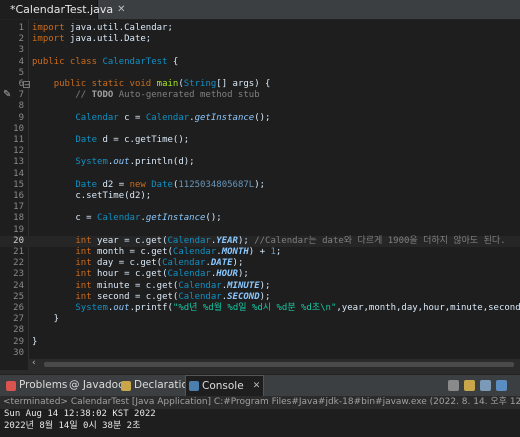  Describe the element at coordinates (260, 274) in the screenshot. I see `code-line: 23 int hour = c.get(Calendar.HOUR);` at that location.